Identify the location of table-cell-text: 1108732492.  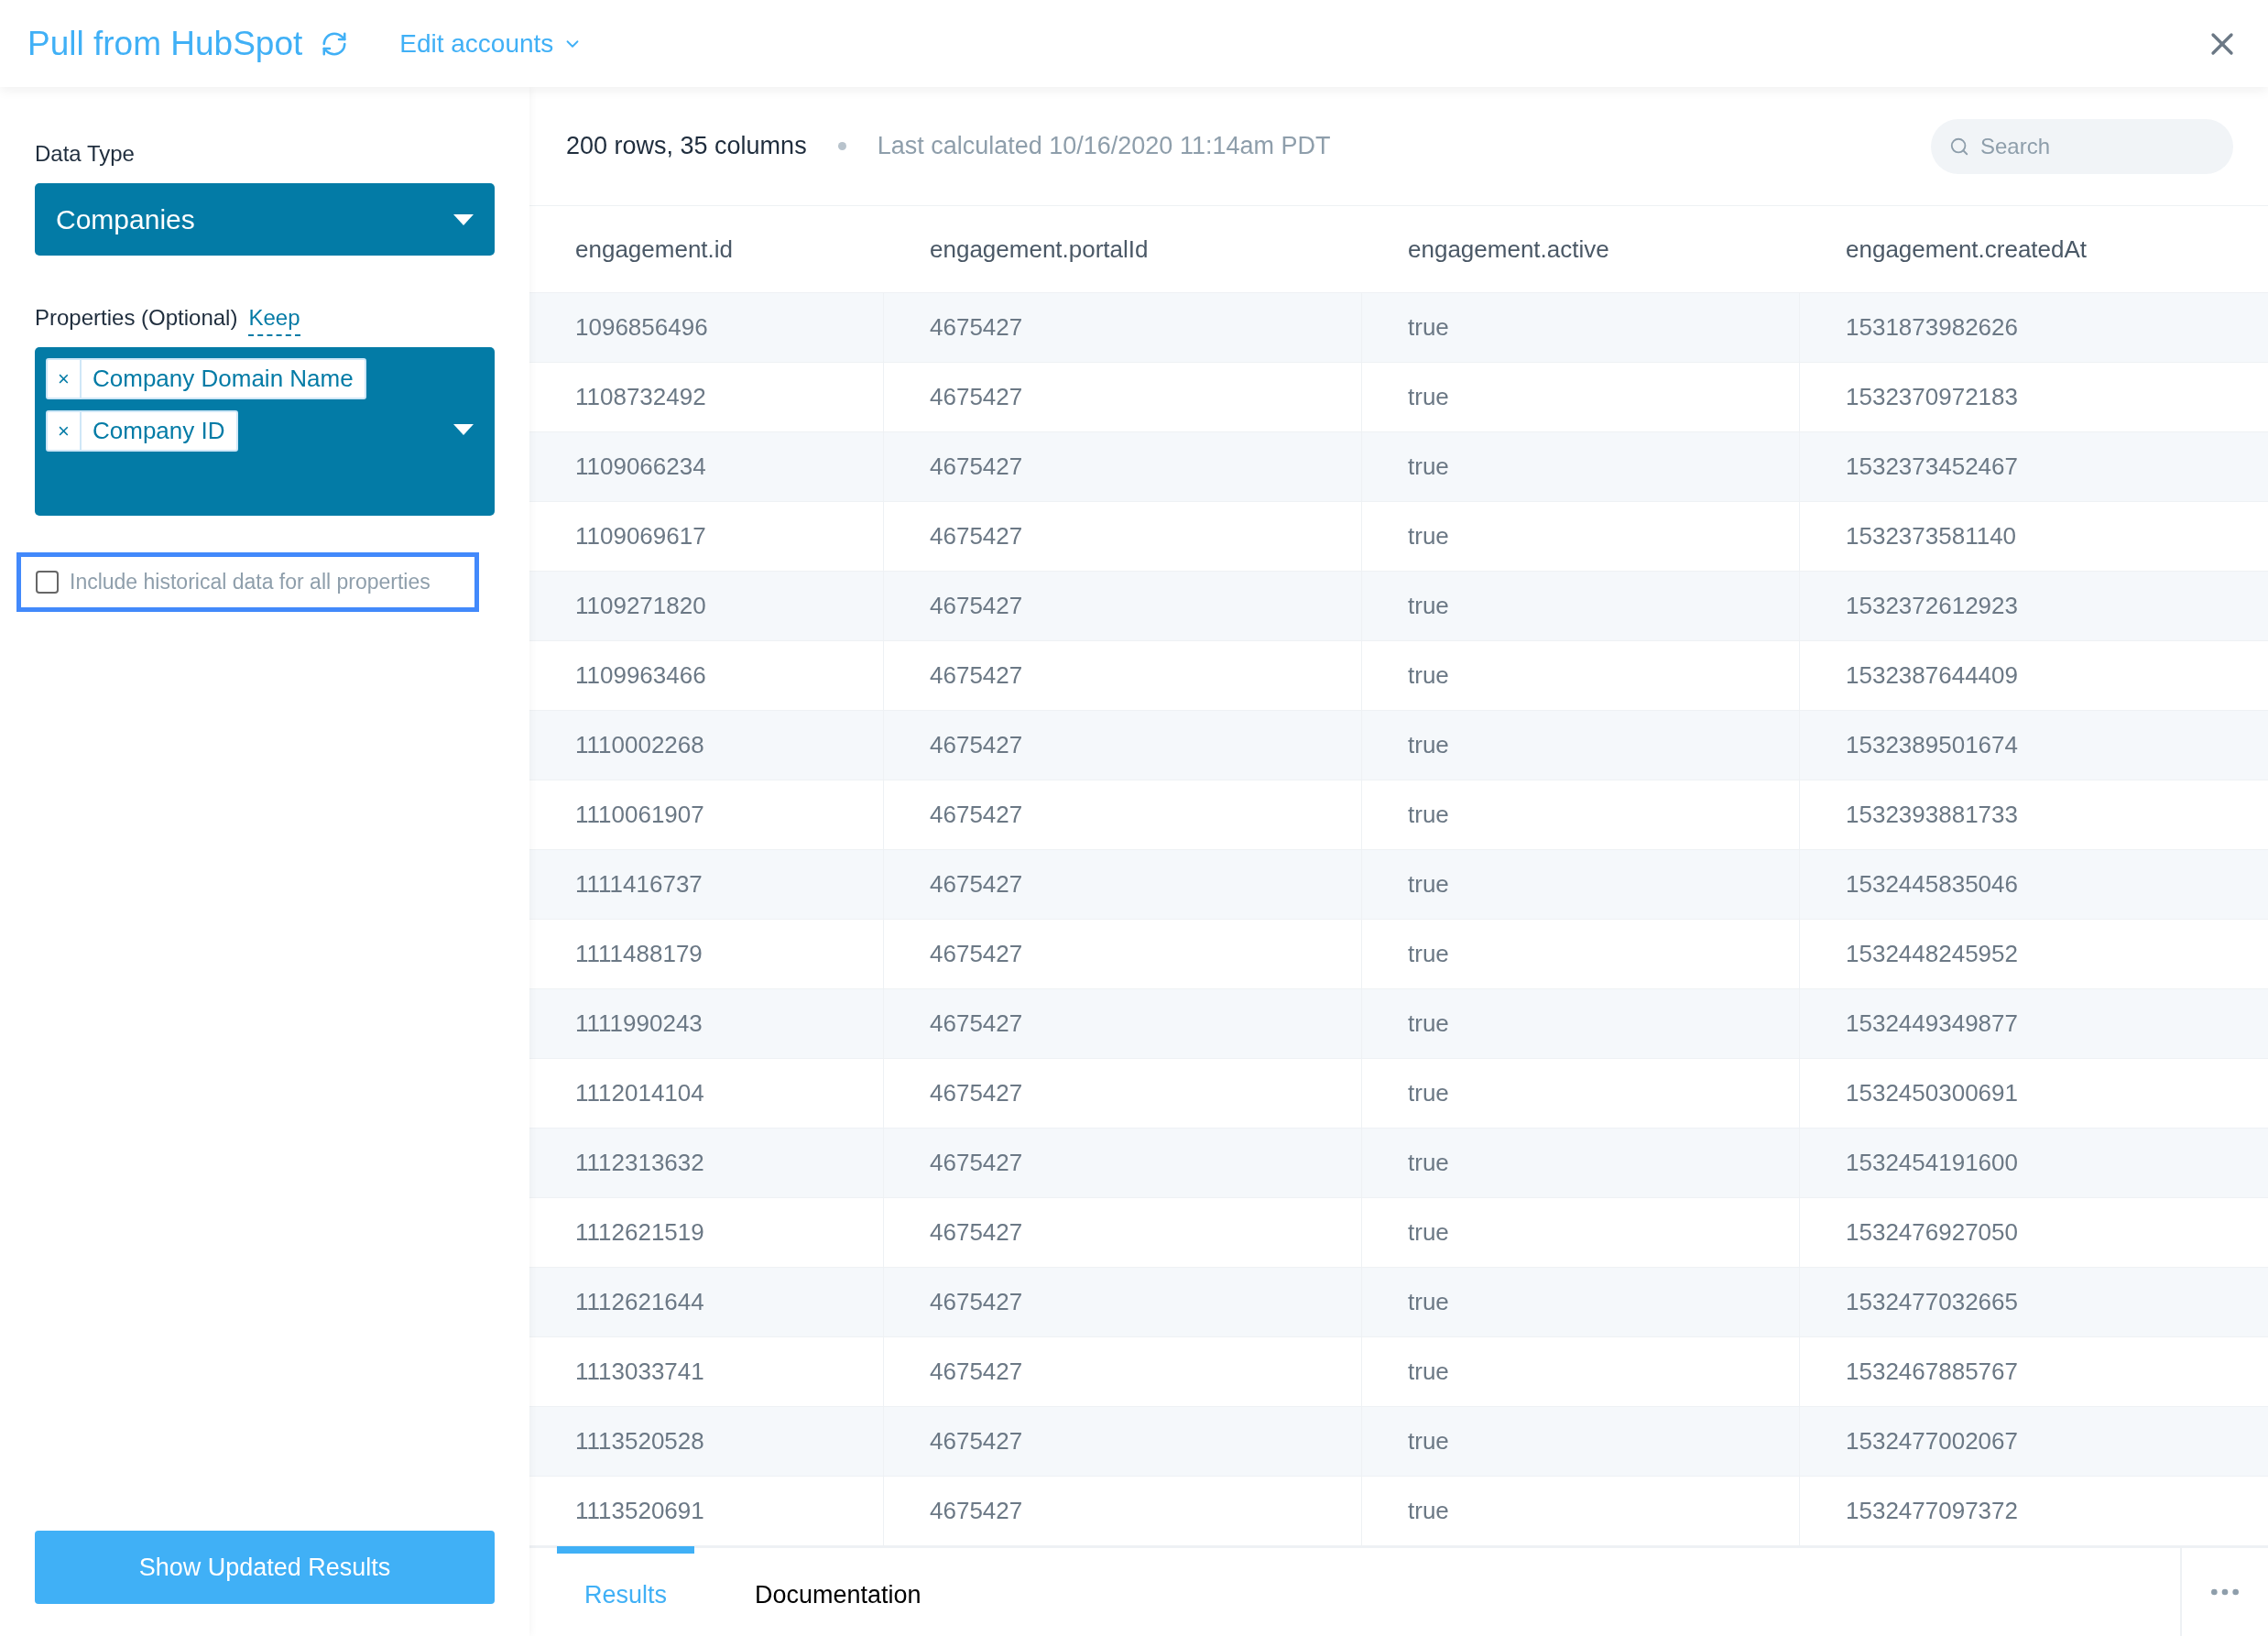
(640, 397).